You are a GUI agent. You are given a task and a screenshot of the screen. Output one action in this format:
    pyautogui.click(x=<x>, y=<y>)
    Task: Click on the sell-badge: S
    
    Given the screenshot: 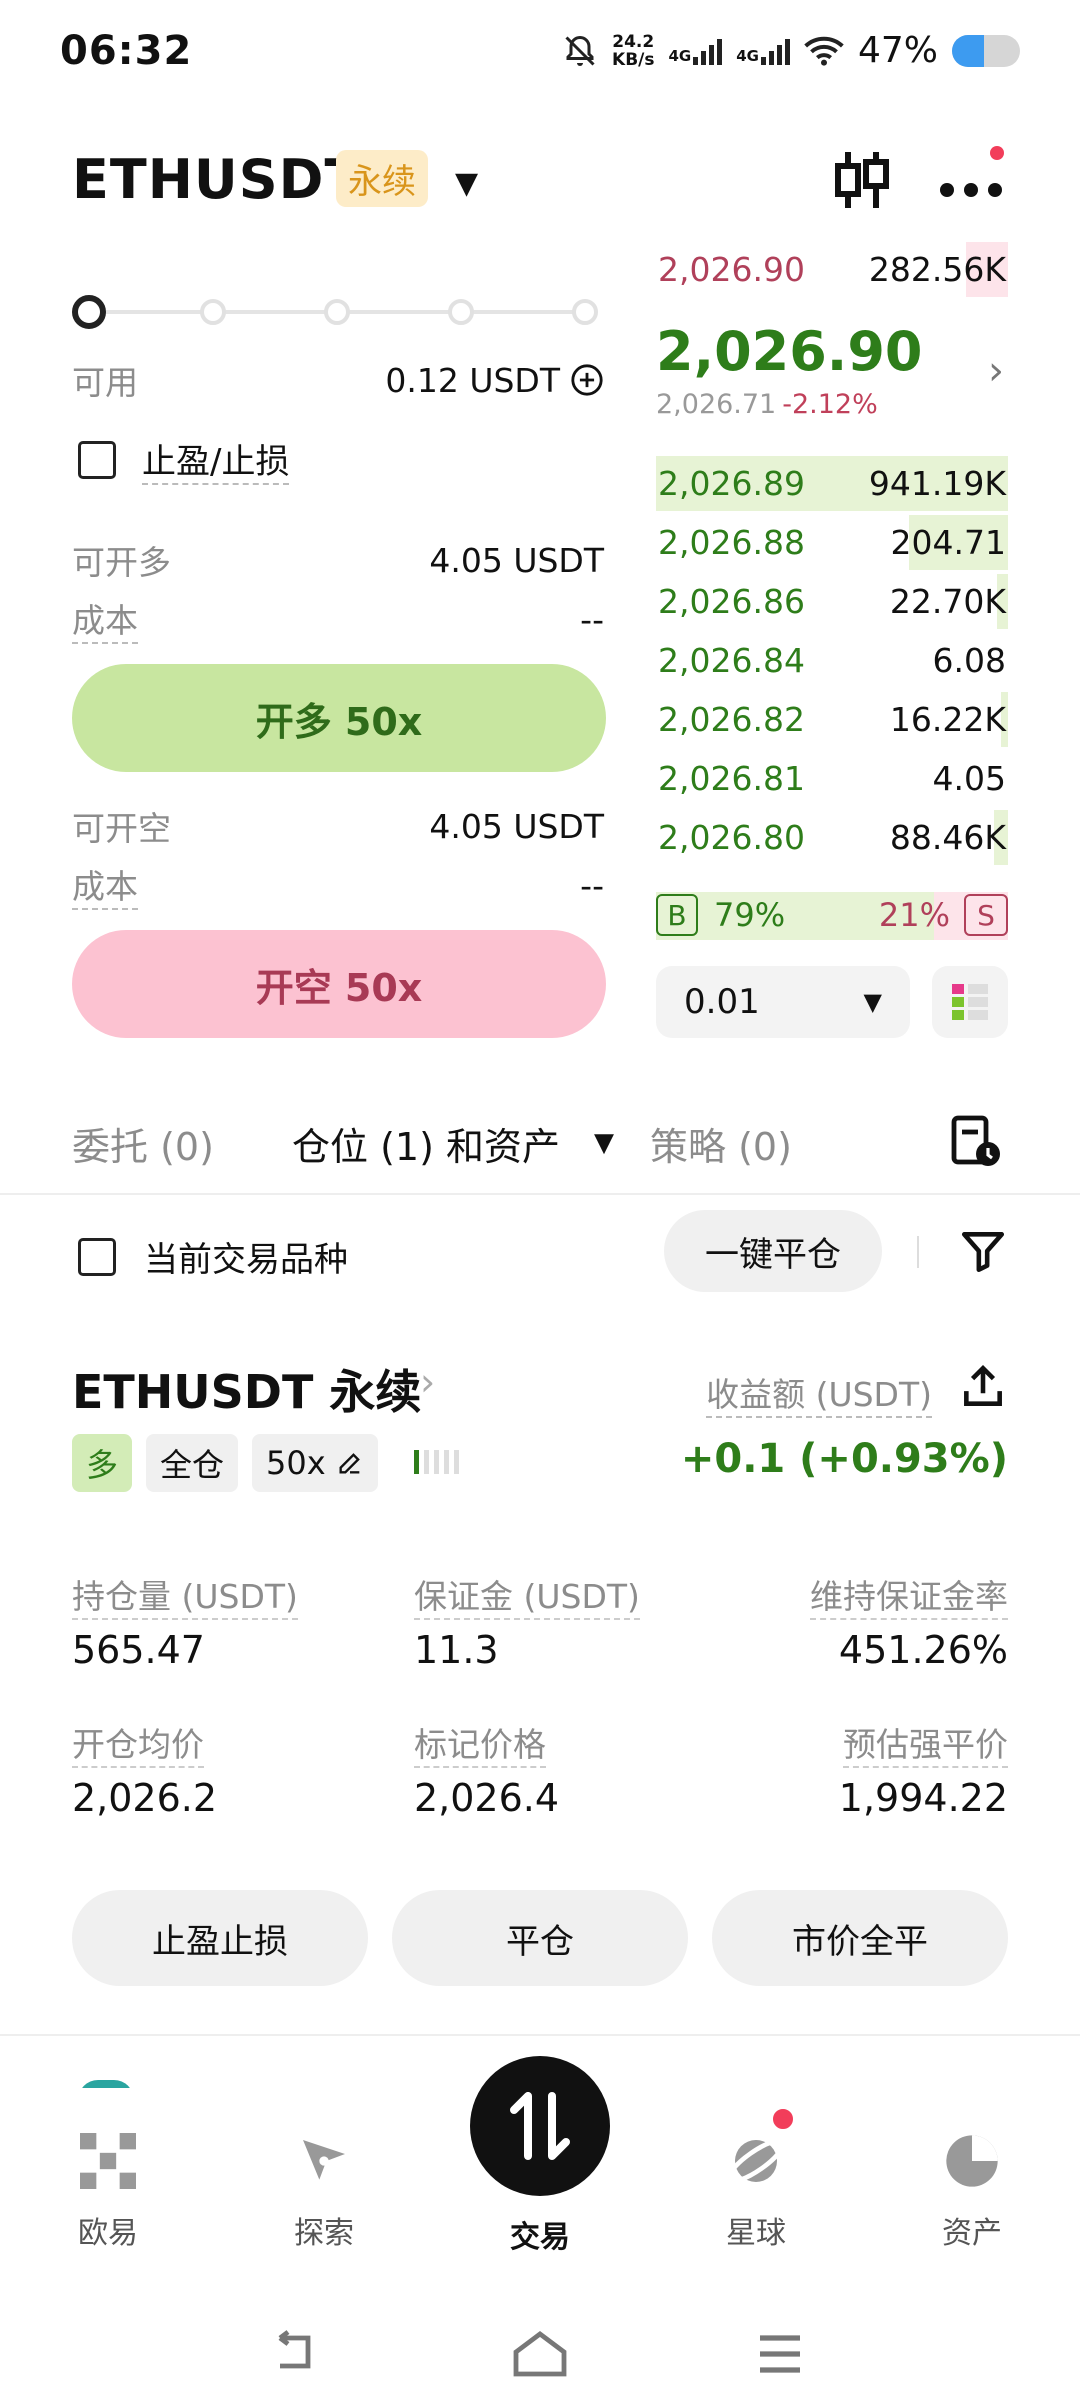 What is the action you would take?
    pyautogui.click(x=986, y=915)
    